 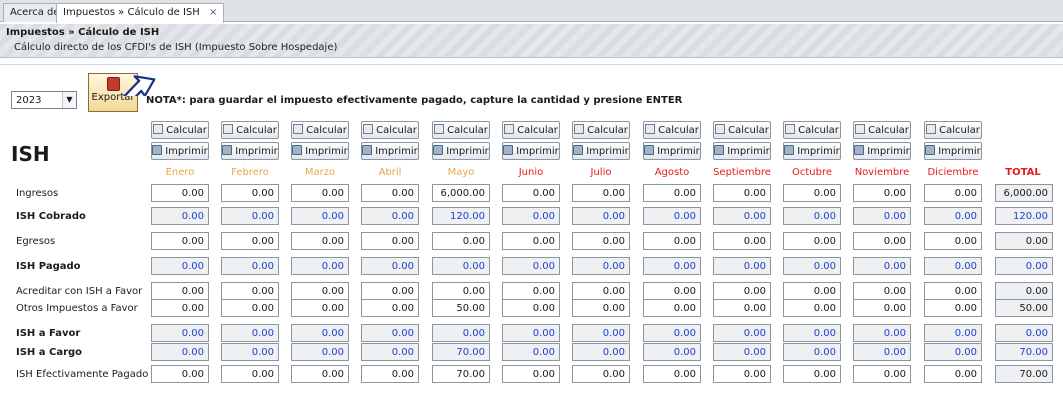 I want to click on chevron-down-icon: ▼, so click(x=69, y=100).